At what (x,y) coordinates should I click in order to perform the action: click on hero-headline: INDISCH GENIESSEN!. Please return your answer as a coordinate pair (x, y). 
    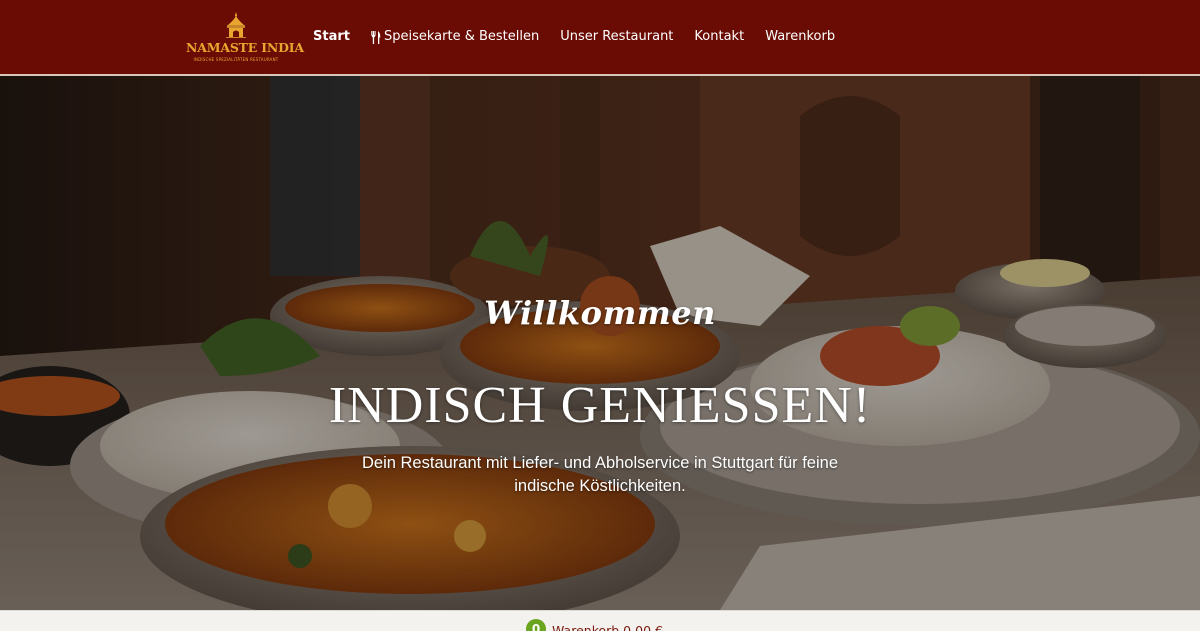
    Looking at the image, I should click on (600, 405).